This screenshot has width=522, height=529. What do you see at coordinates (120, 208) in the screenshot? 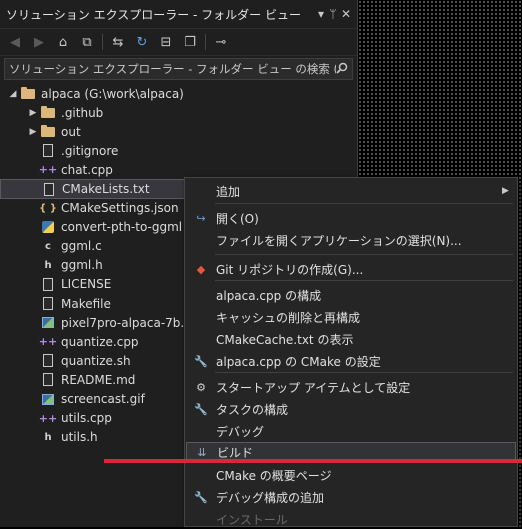
I see `tree-item-label: CMakeSettings.json` at bounding box center [120, 208].